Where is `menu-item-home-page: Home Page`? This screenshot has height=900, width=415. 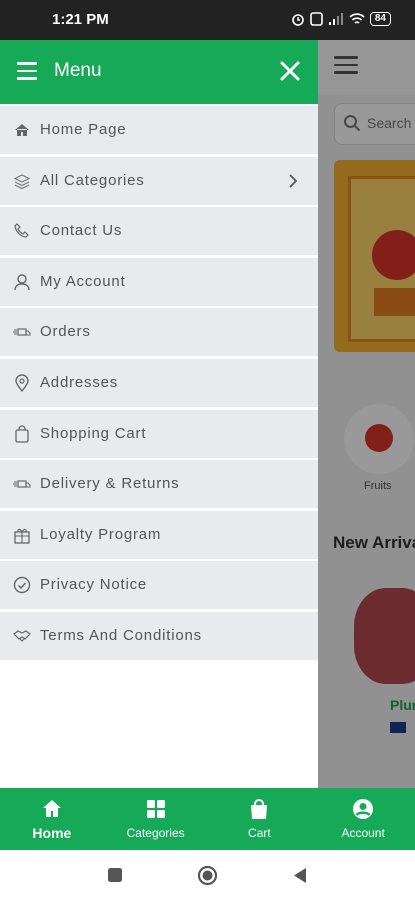 menu-item-home-page: Home Page is located at coordinates (159, 130).